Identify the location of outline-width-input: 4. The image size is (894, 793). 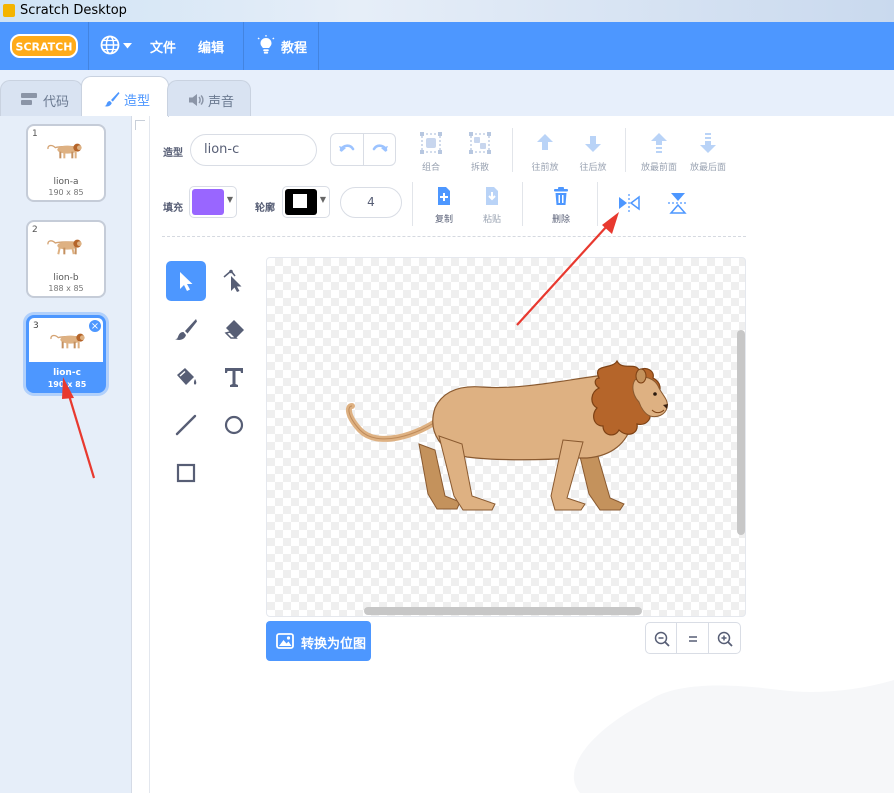
(371, 202).